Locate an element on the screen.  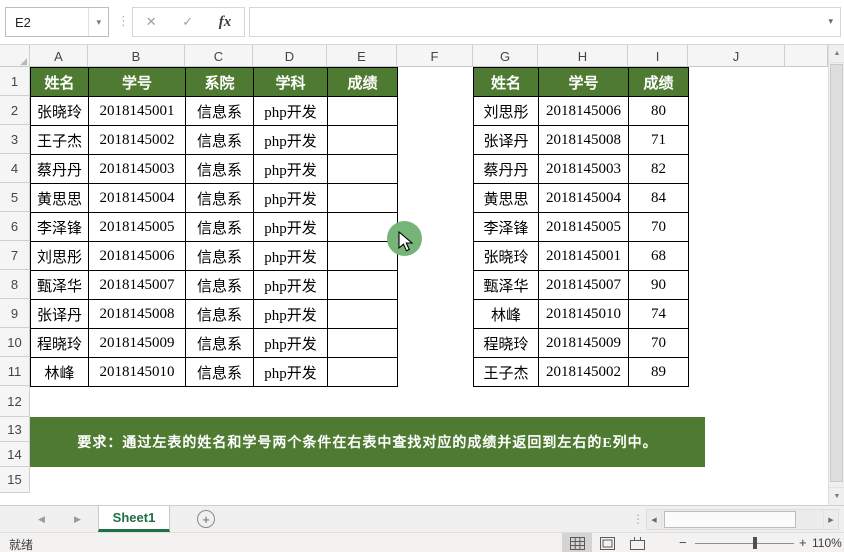
prev-sheet-icon: ◀ is located at coordinates (41, 519).